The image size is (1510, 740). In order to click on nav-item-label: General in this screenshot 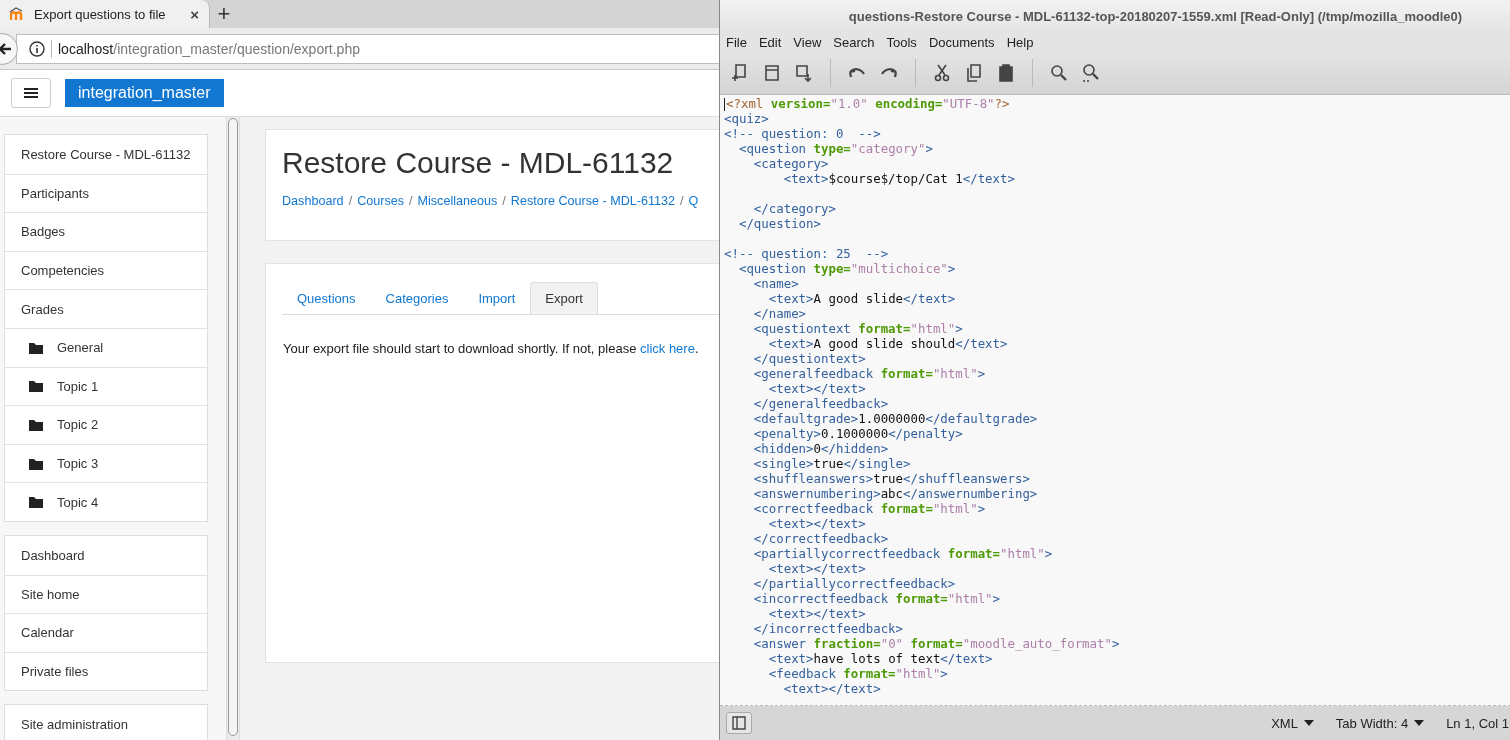, I will do `click(80, 348)`.